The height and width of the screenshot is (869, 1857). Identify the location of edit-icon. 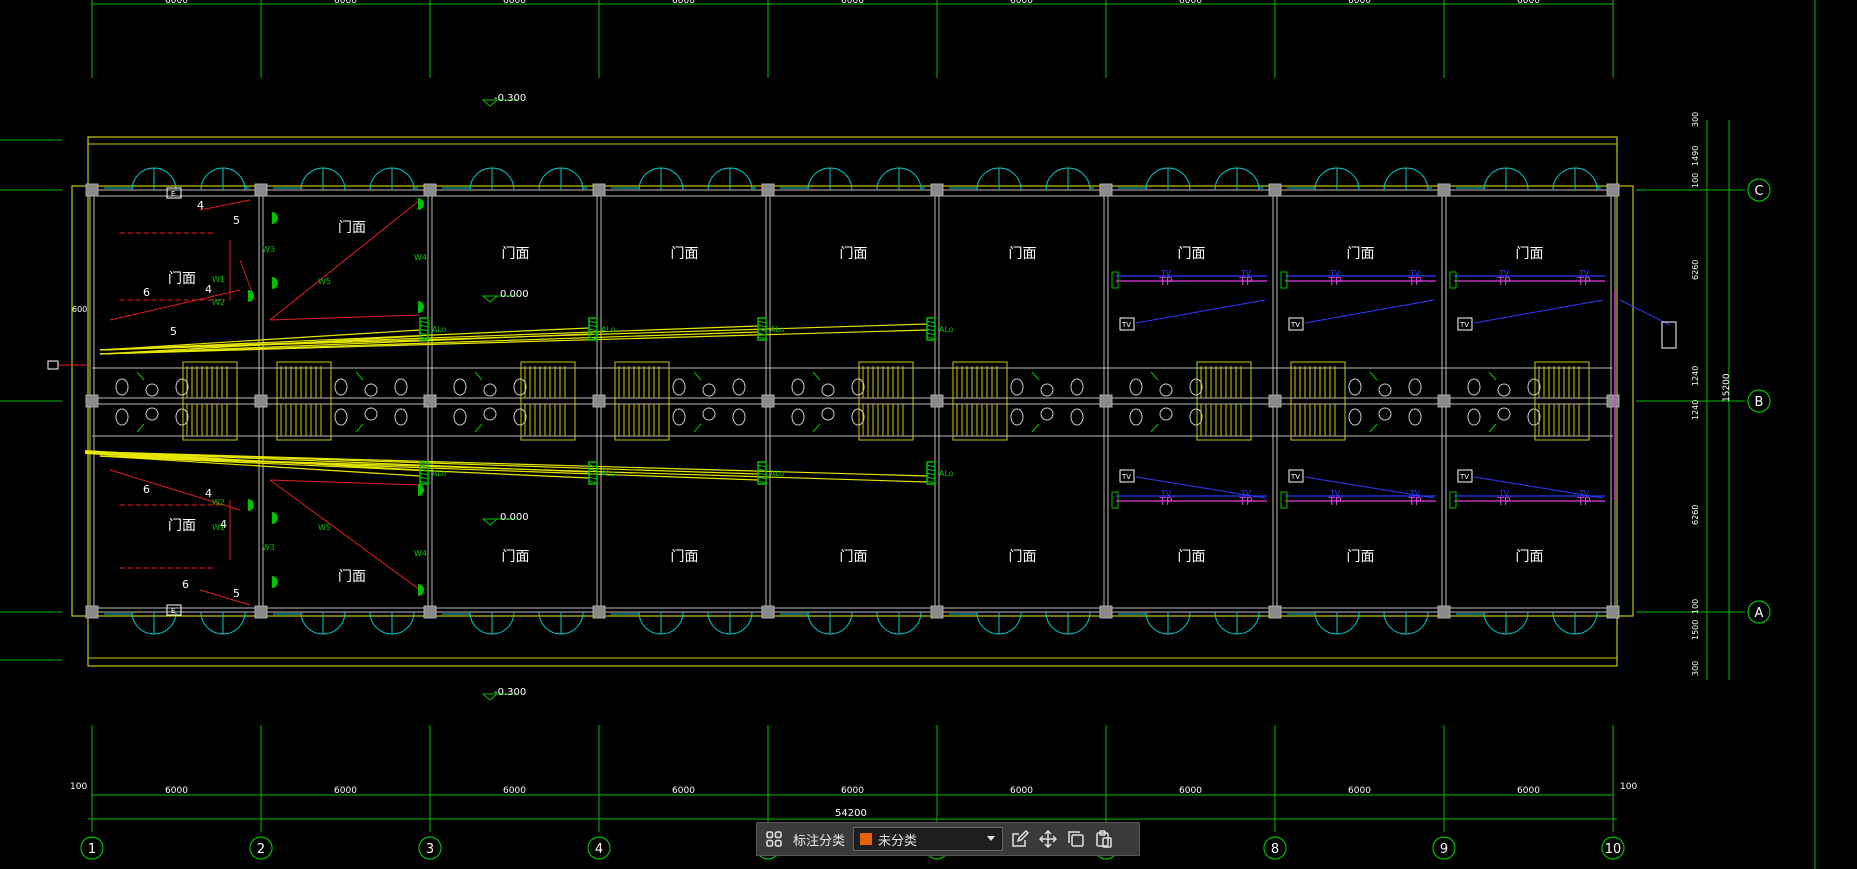
(1020, 839).